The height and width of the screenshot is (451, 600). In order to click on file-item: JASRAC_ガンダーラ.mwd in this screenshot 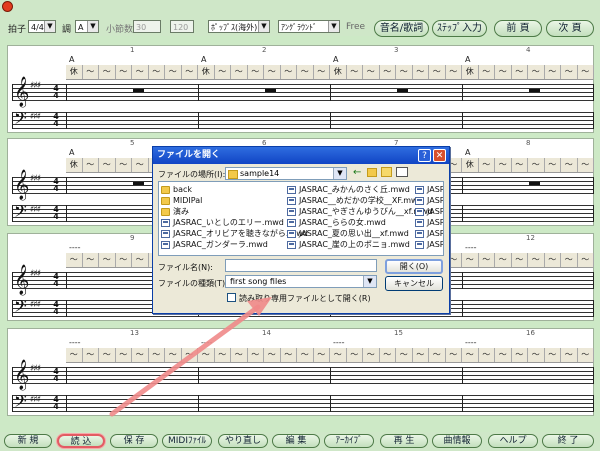, I will do `click(214, 245)`.